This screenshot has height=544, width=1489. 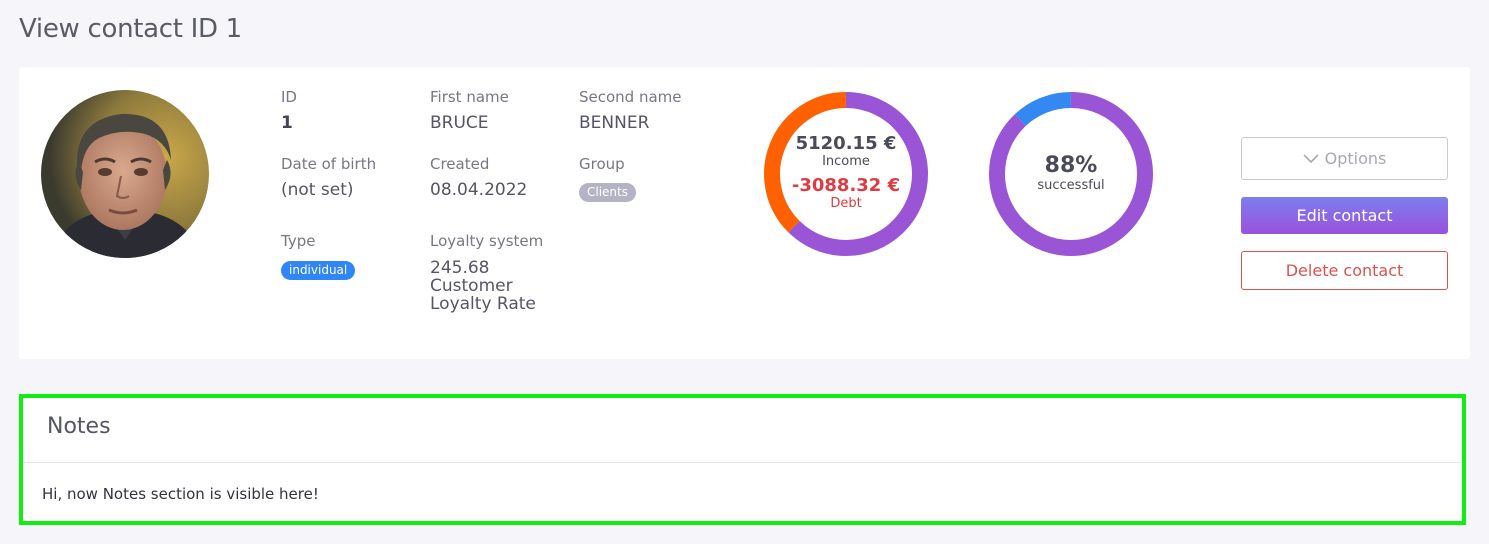 I want to click on loyalty-line-2: Customer, so click(x=471, y=286).